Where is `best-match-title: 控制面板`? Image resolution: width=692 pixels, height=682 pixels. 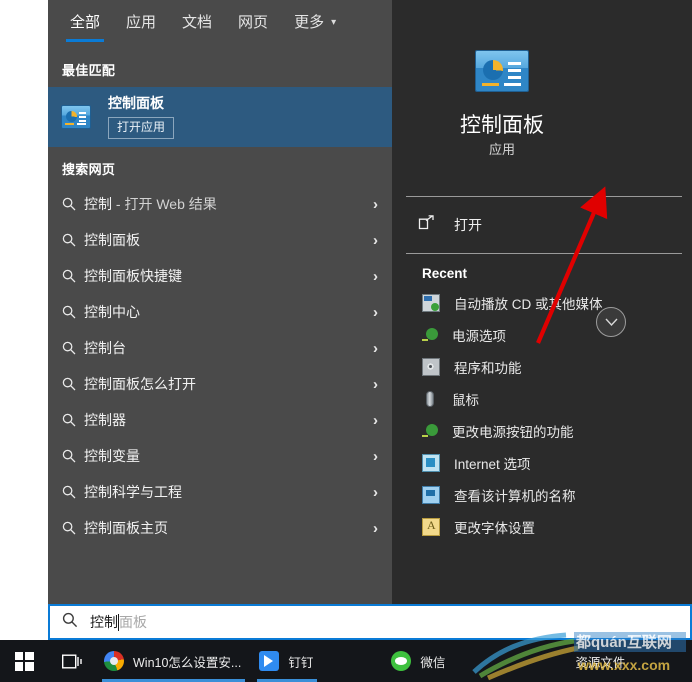
best-match-title: 控制面板 is located at coordinates (136, 103).